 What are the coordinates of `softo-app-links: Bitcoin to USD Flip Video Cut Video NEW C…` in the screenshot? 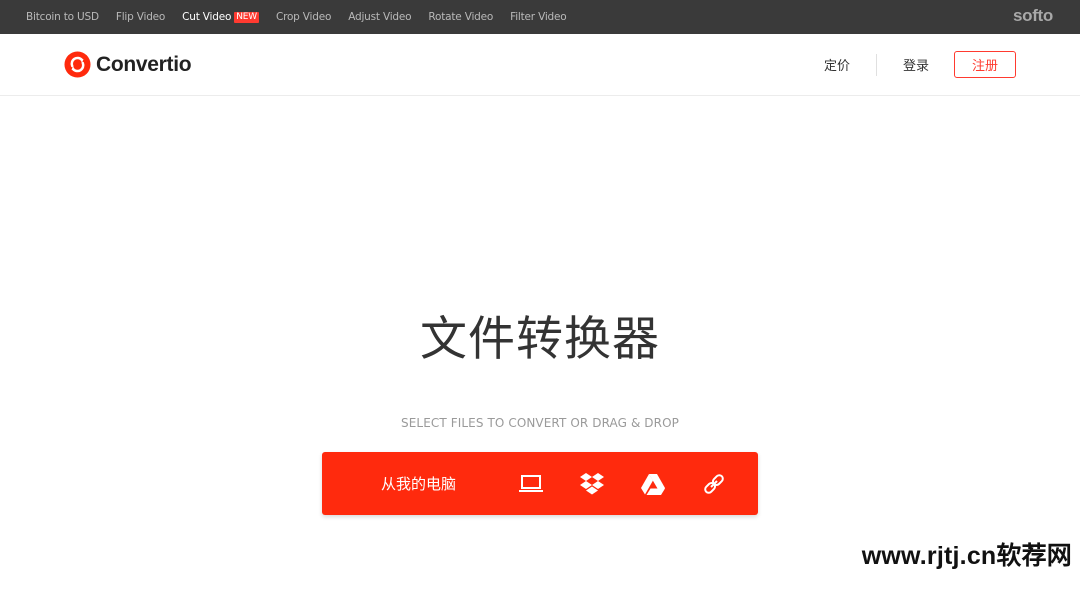 It's located at (305, 17).